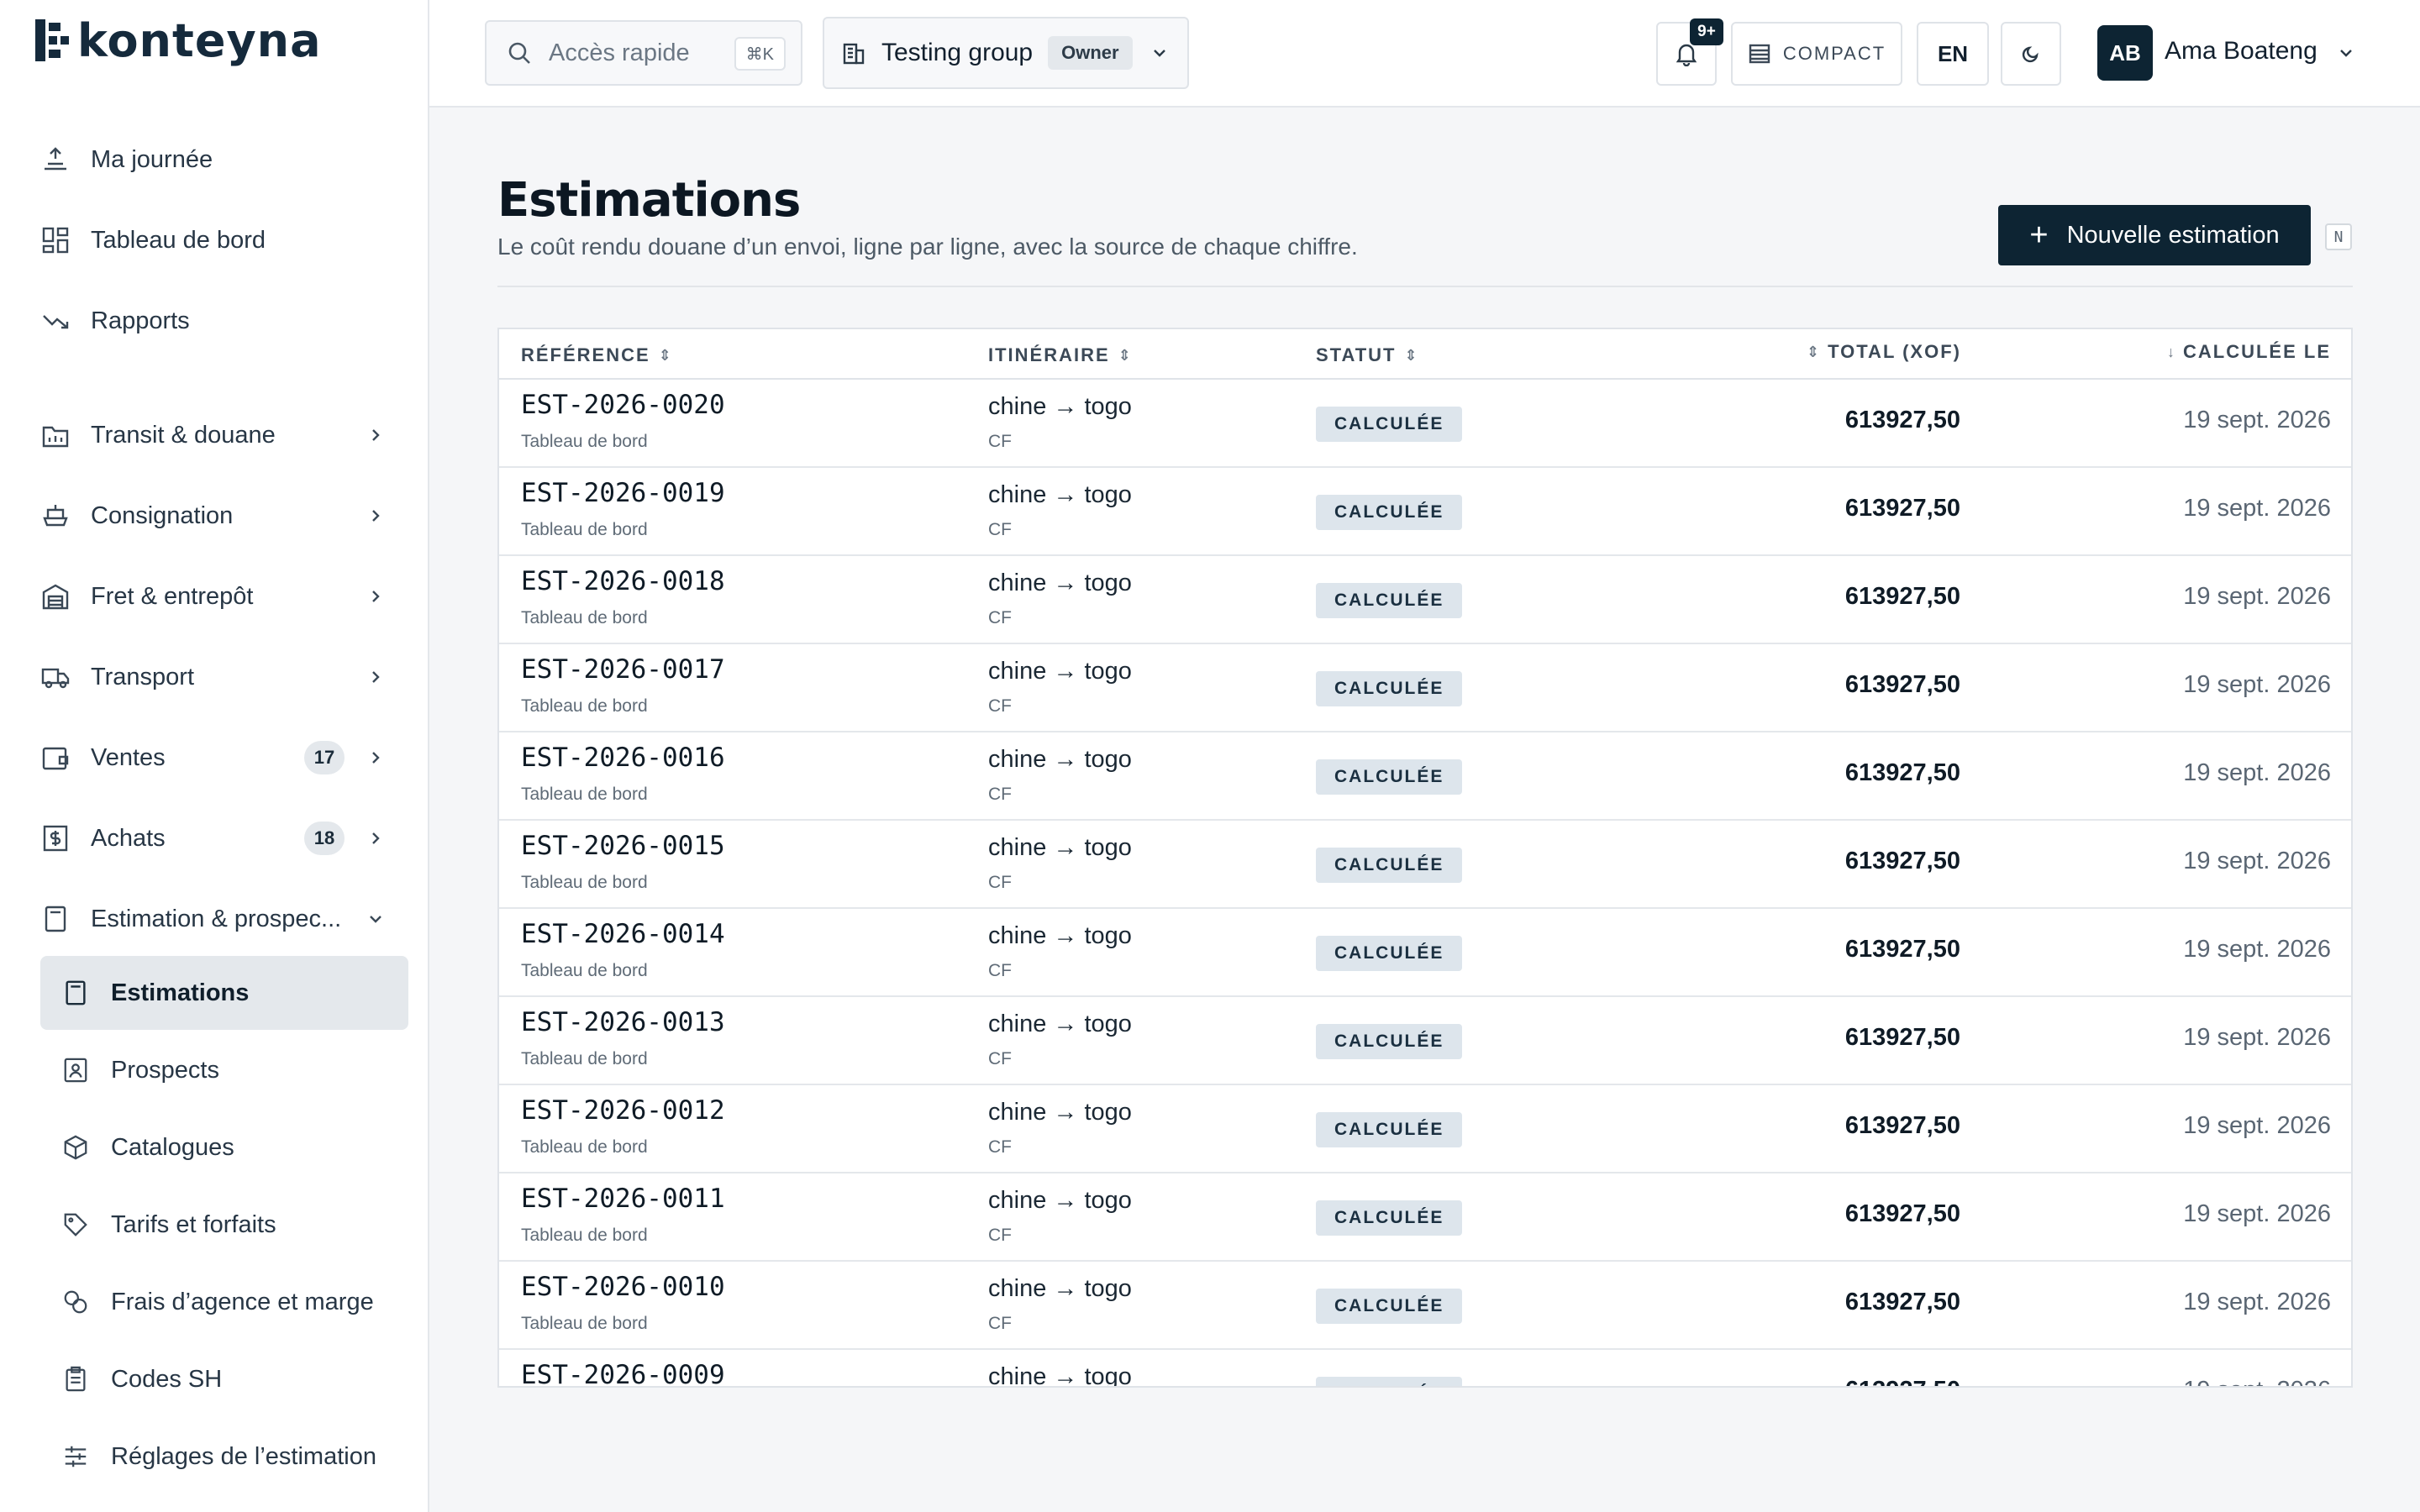 The height and width of the screenshot is (1512, 2420). I want to click on sidebar-item-label: Transit & douane, so click(183, 435).